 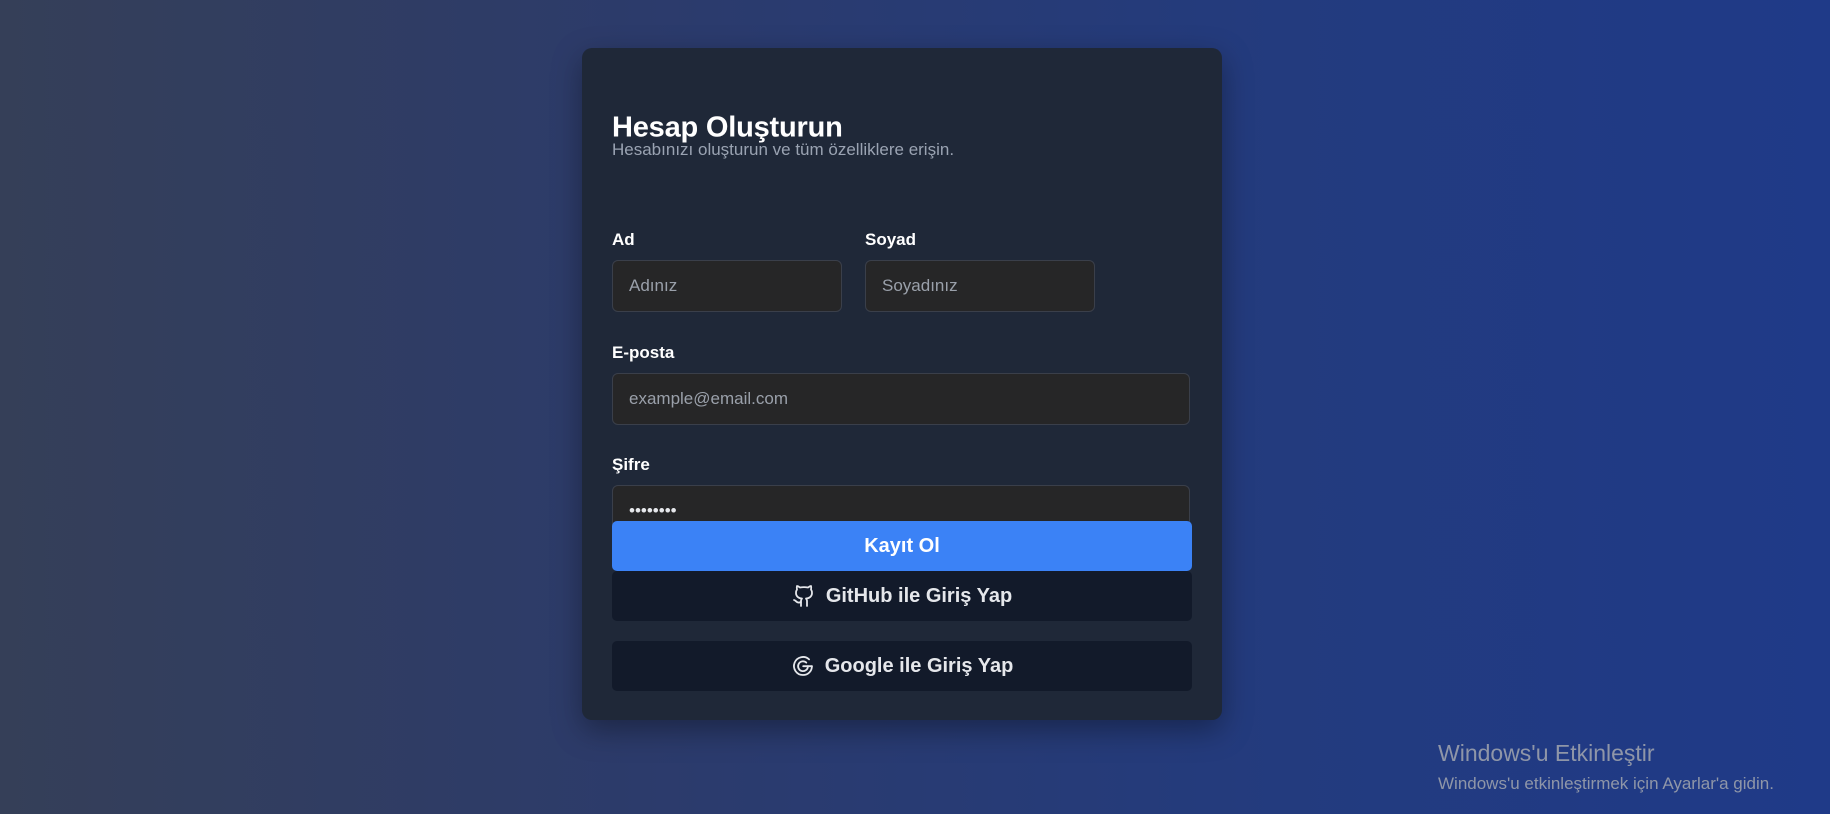 What do you see at coordinates (643, 352) in the screenshot?
I see `email-label: E-posta` at bounding box center [643, 352].